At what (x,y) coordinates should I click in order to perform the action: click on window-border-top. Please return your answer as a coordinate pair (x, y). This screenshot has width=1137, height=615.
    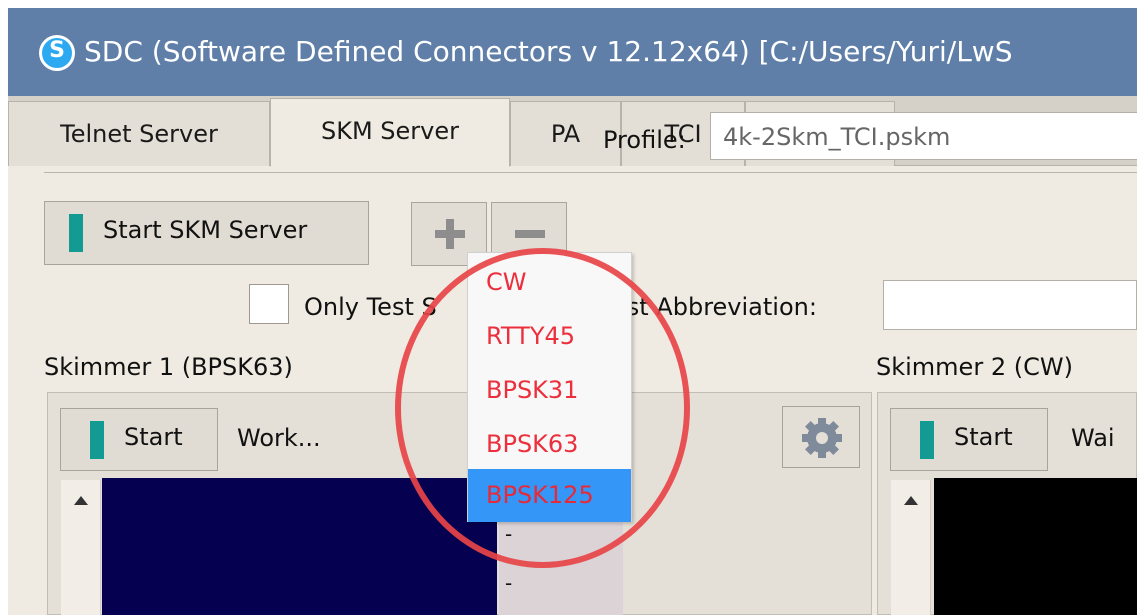
    Looking at the image, I should click on (568, 4).